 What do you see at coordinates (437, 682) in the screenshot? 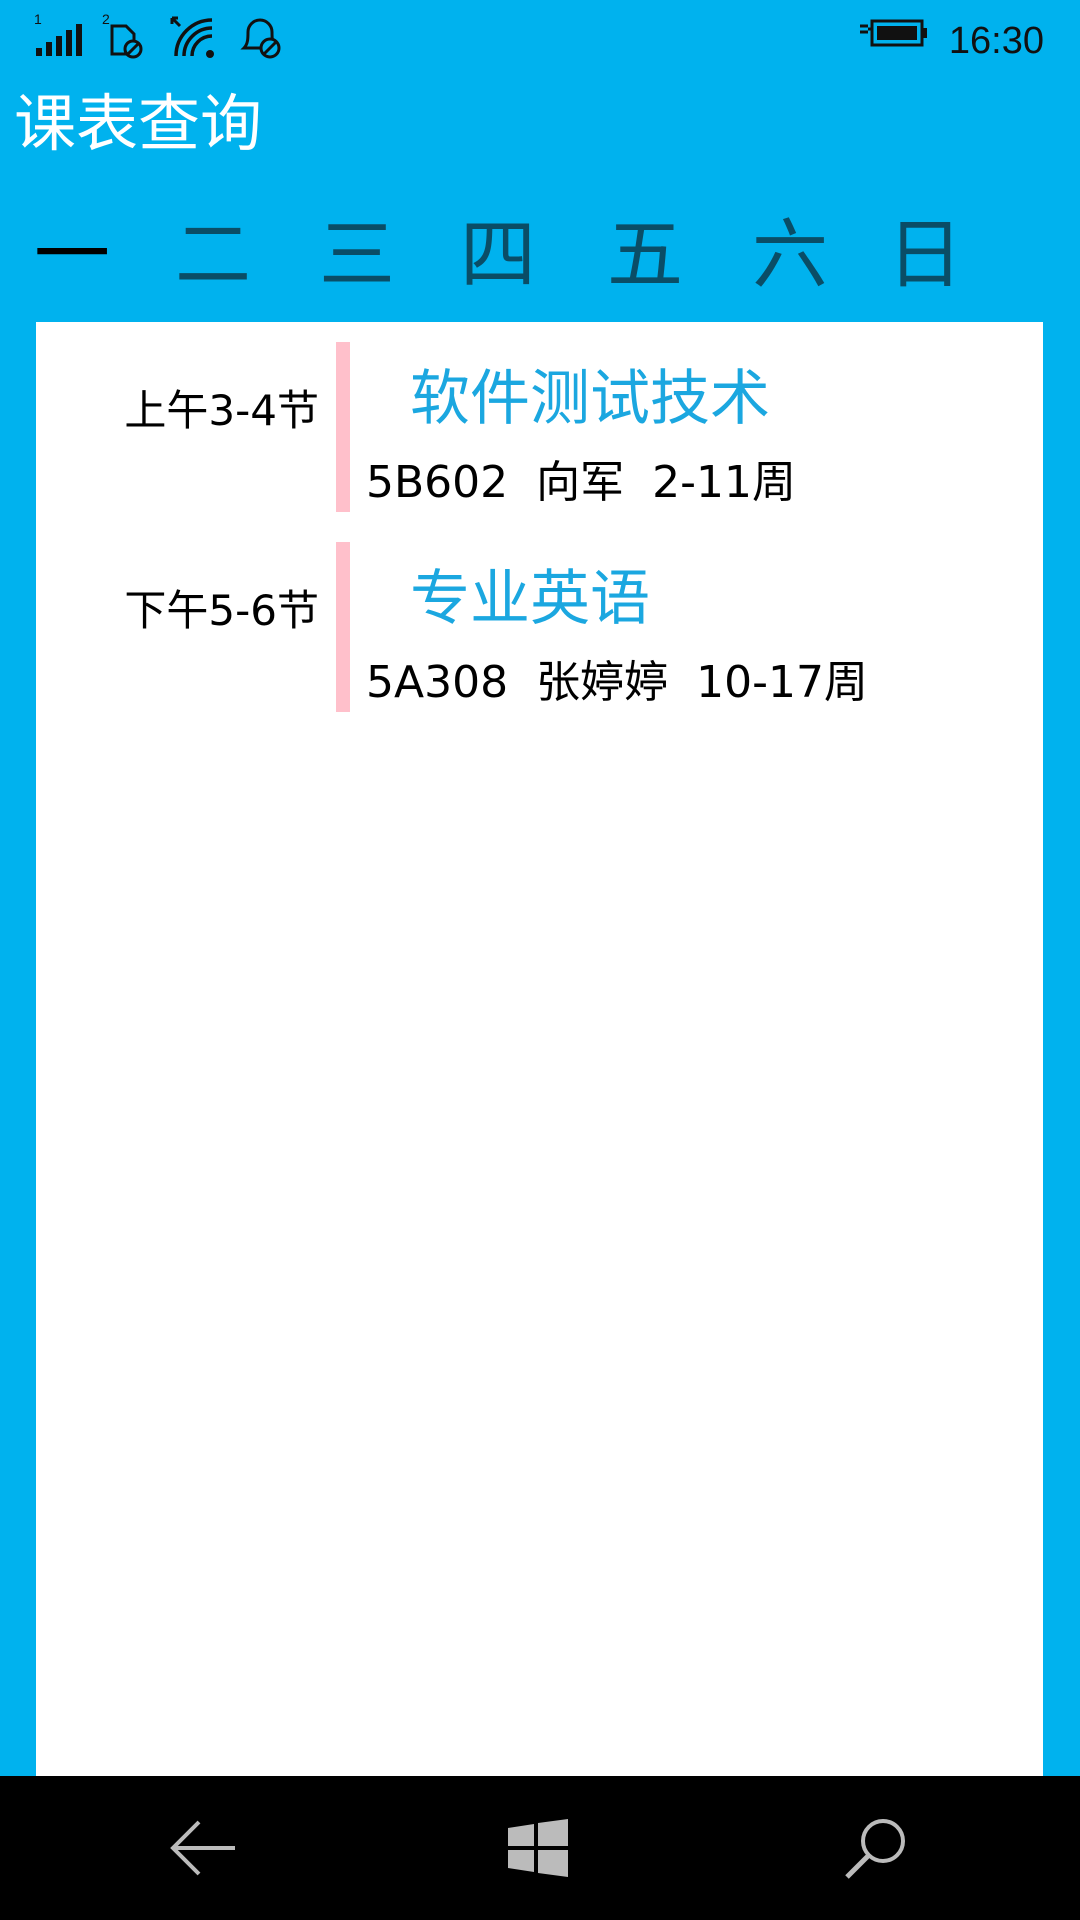
I see `course-room: 5A308` at bounding box center [437, 682].